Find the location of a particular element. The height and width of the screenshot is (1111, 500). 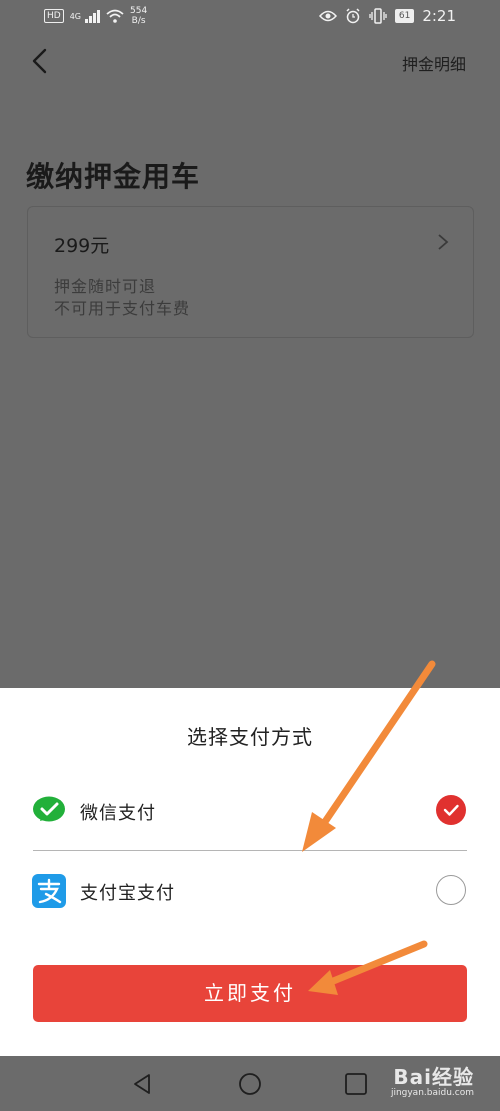

watermark-url: jingyan.baidu.com is located at coordinates (432, 1093).